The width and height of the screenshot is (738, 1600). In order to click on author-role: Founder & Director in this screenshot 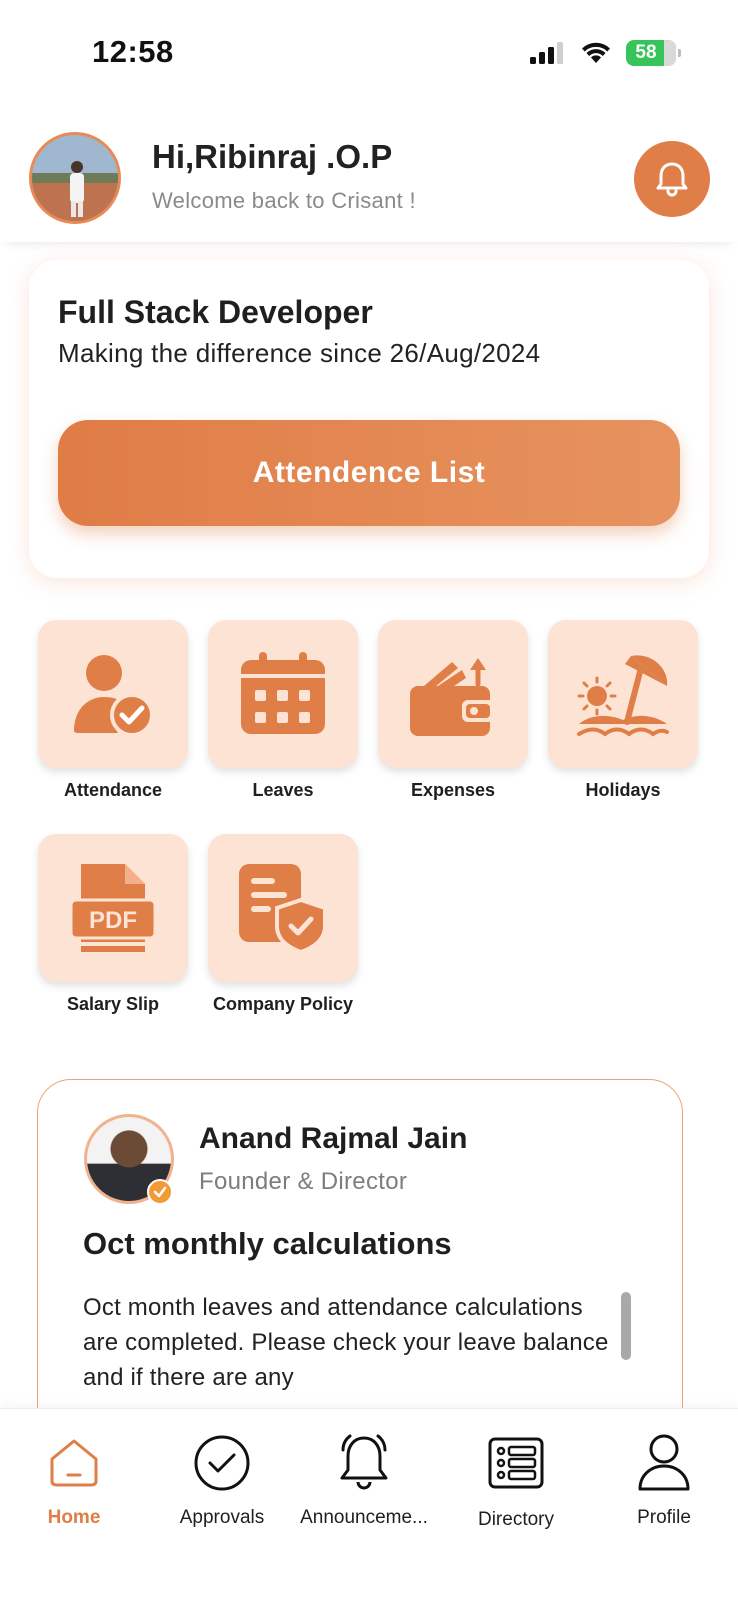, I will do `click(303, 1181)`.